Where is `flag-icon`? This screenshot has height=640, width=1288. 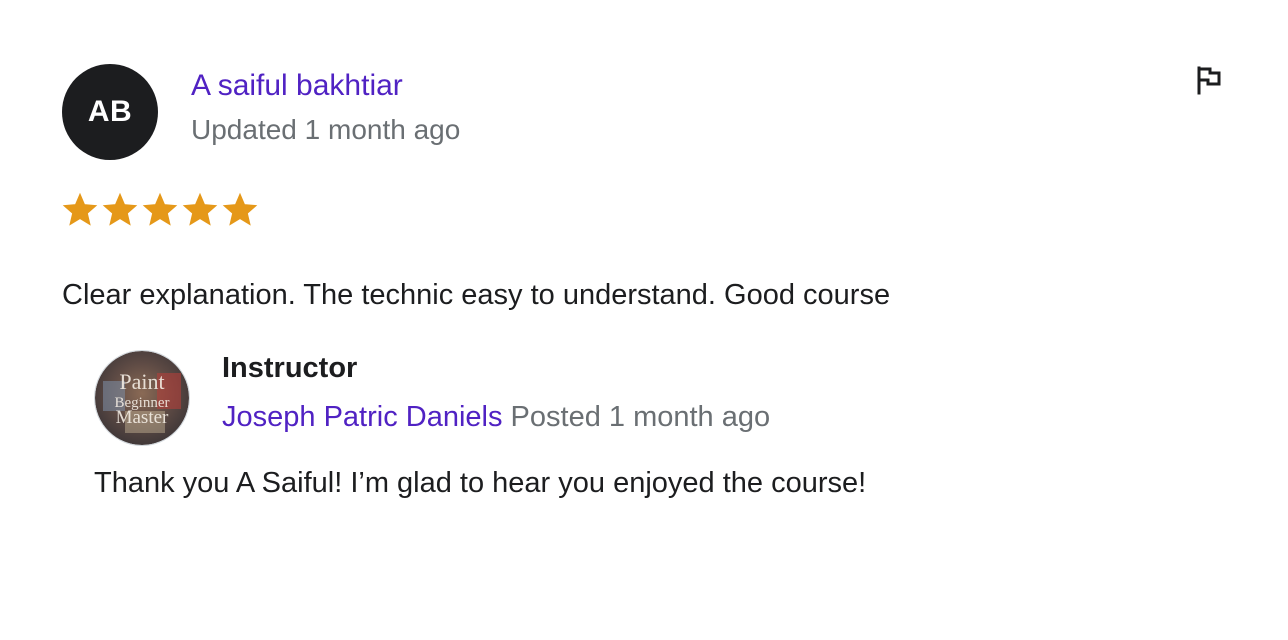 flag-icon is located at coordinates (1209, 80).